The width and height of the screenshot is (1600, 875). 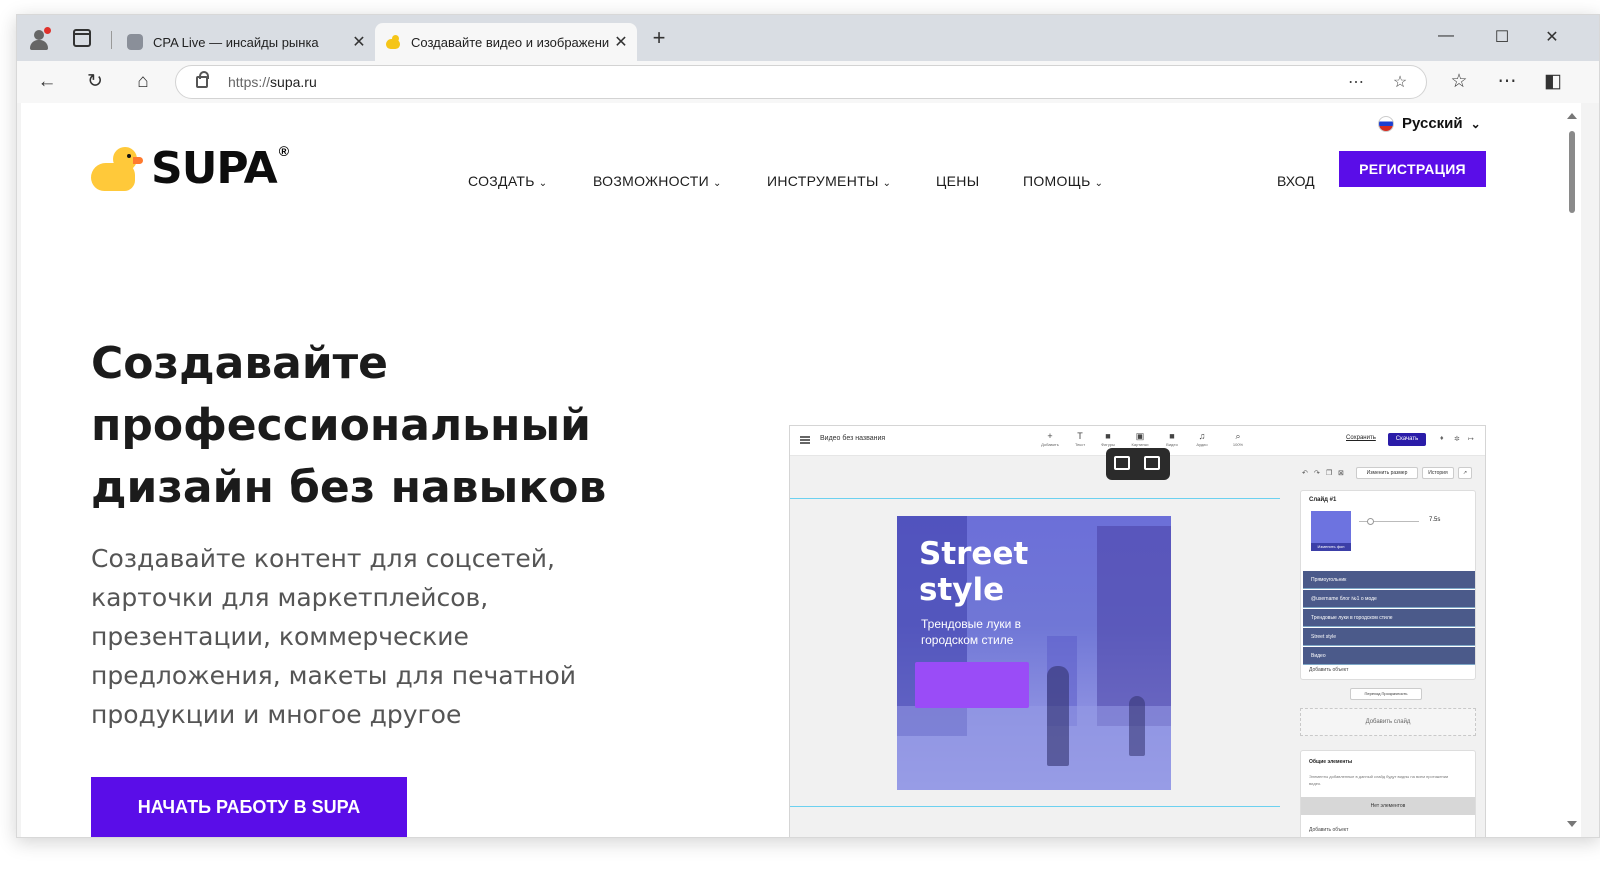 I want to click on tool-video: ■ Видео, so click(x=1172, y=439).